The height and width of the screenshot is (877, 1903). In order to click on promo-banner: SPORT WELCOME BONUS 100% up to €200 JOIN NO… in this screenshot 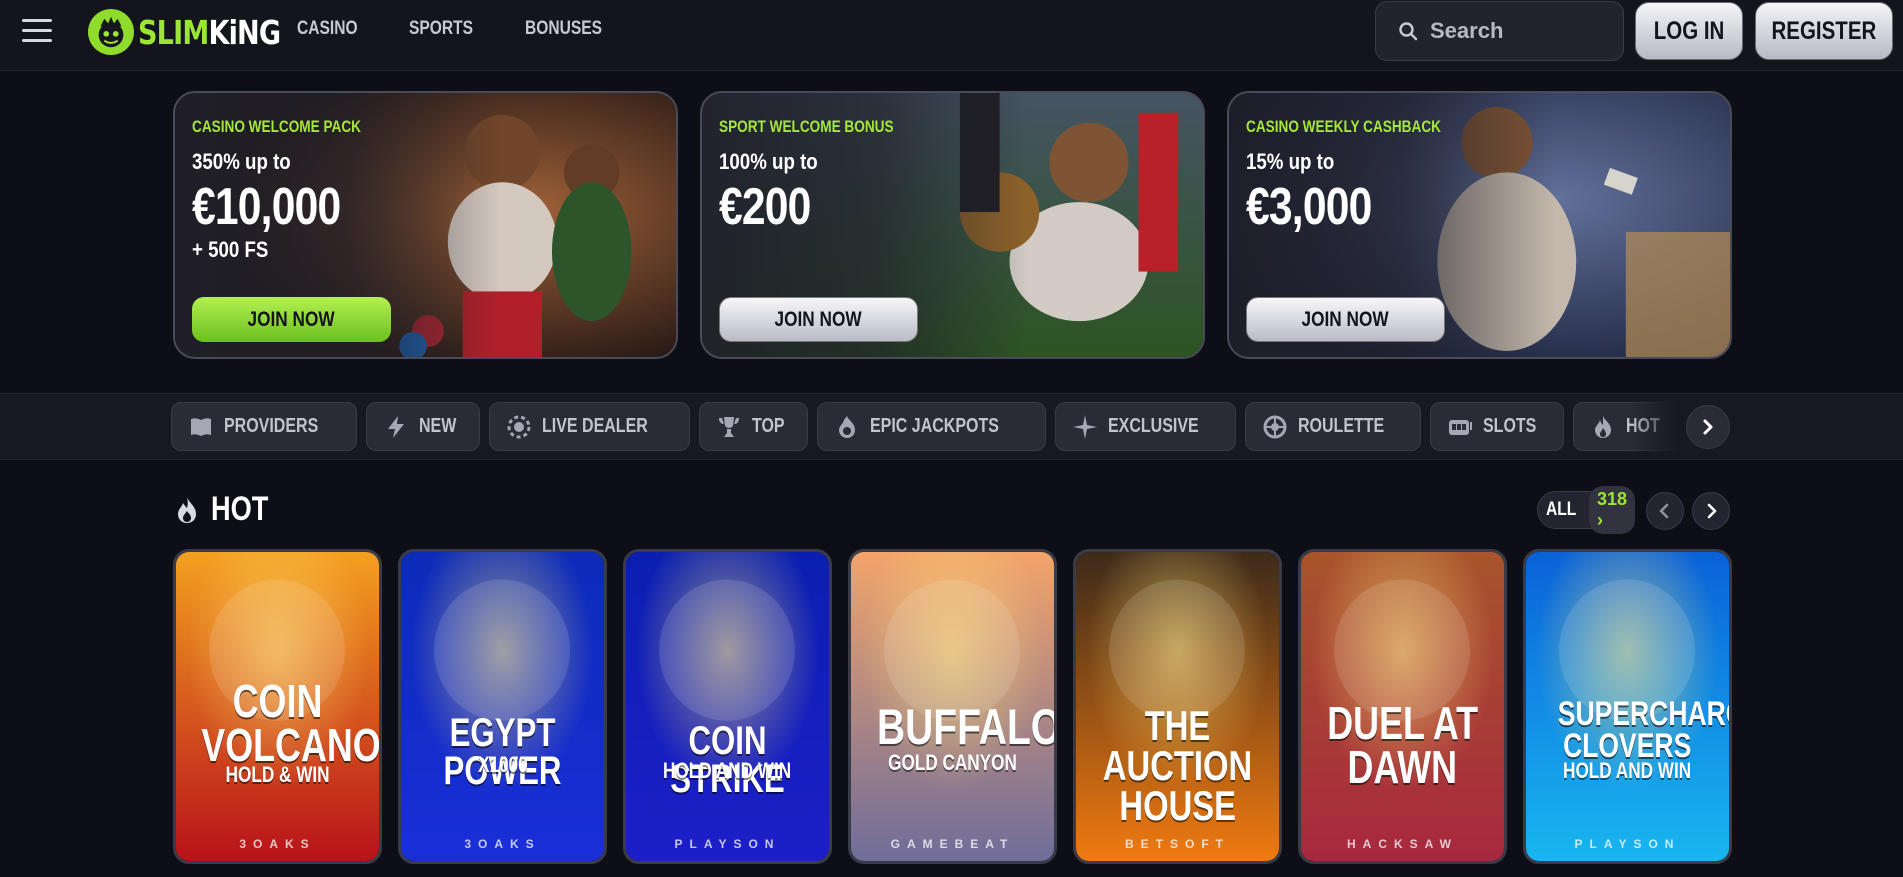, I will do `click(952, 225)`.